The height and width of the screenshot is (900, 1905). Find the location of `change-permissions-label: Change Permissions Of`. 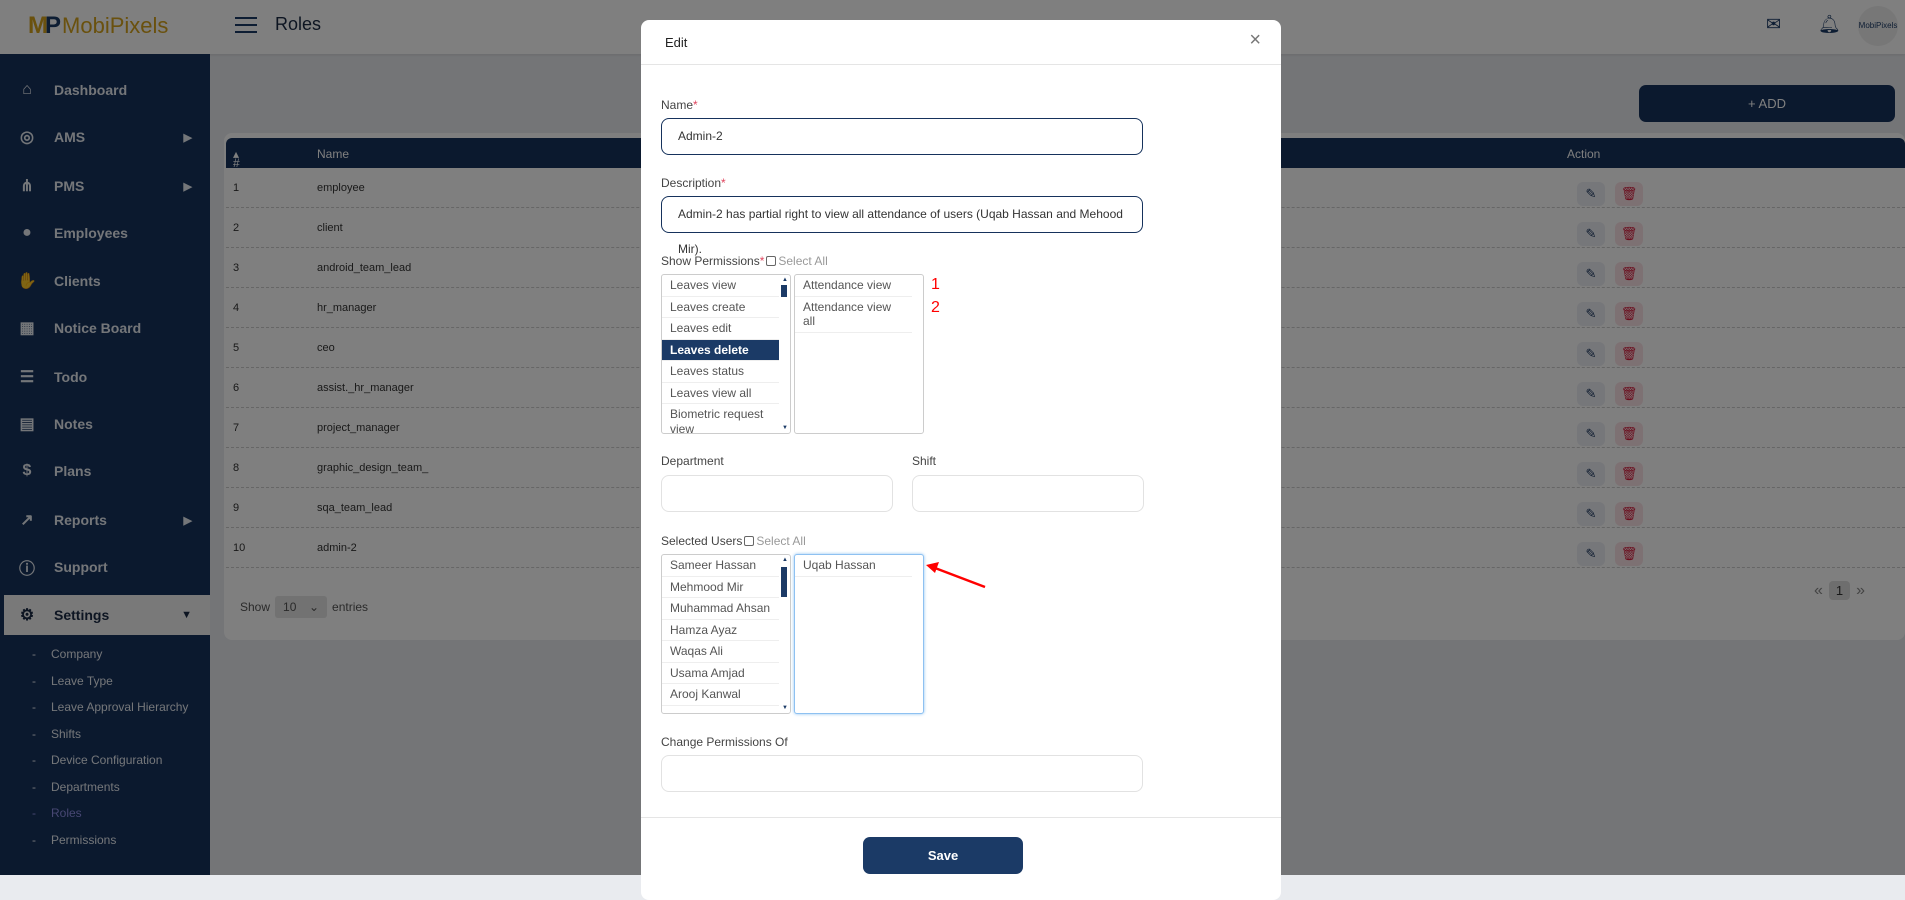

change-permissions-label: Change Permissions Of is located at coordinates (724, 742).